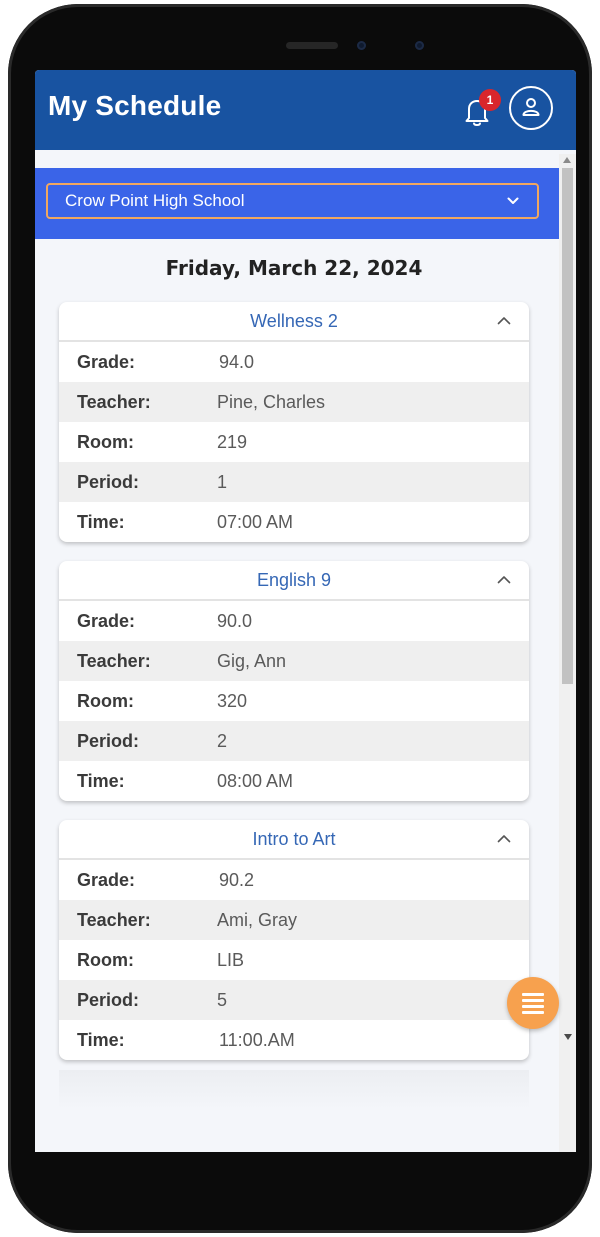 This screenshot has width=600, height=1237. I want to click on detail-row-teacher: Teacher: Ami, Gray, so click(294, 920).